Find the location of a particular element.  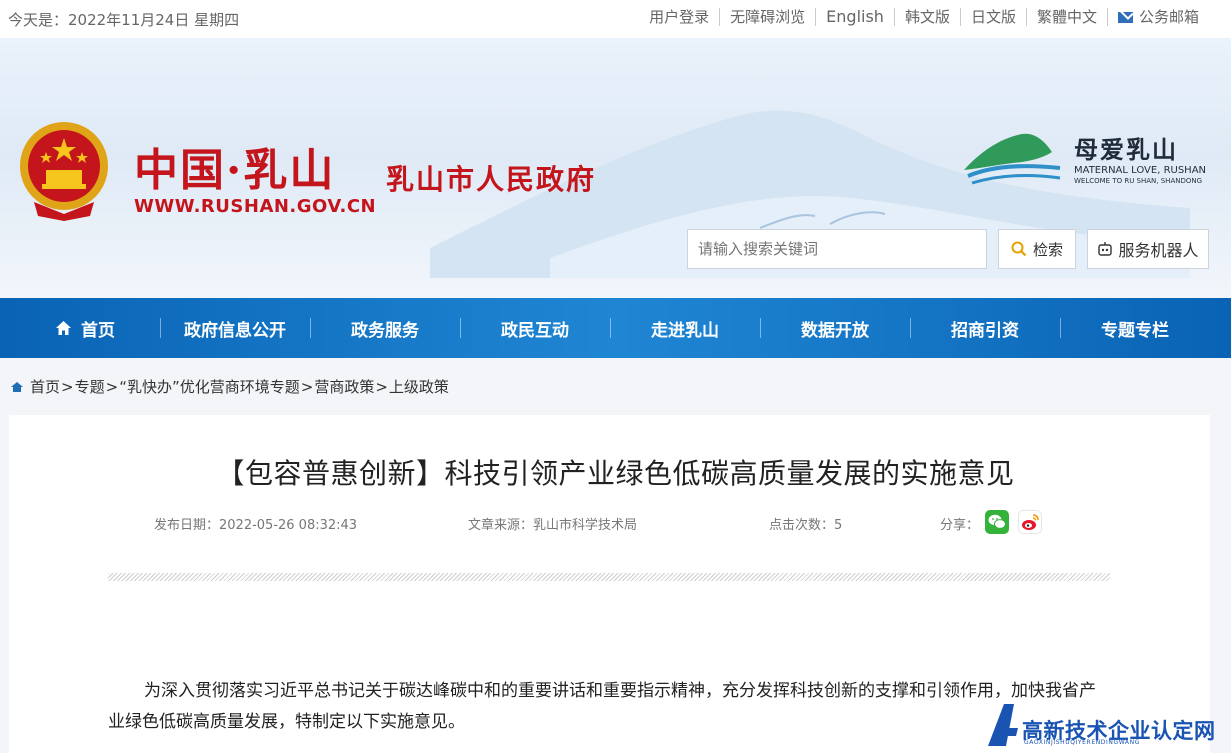

login-link: 用户登录 is located at coordinates (679, 17).